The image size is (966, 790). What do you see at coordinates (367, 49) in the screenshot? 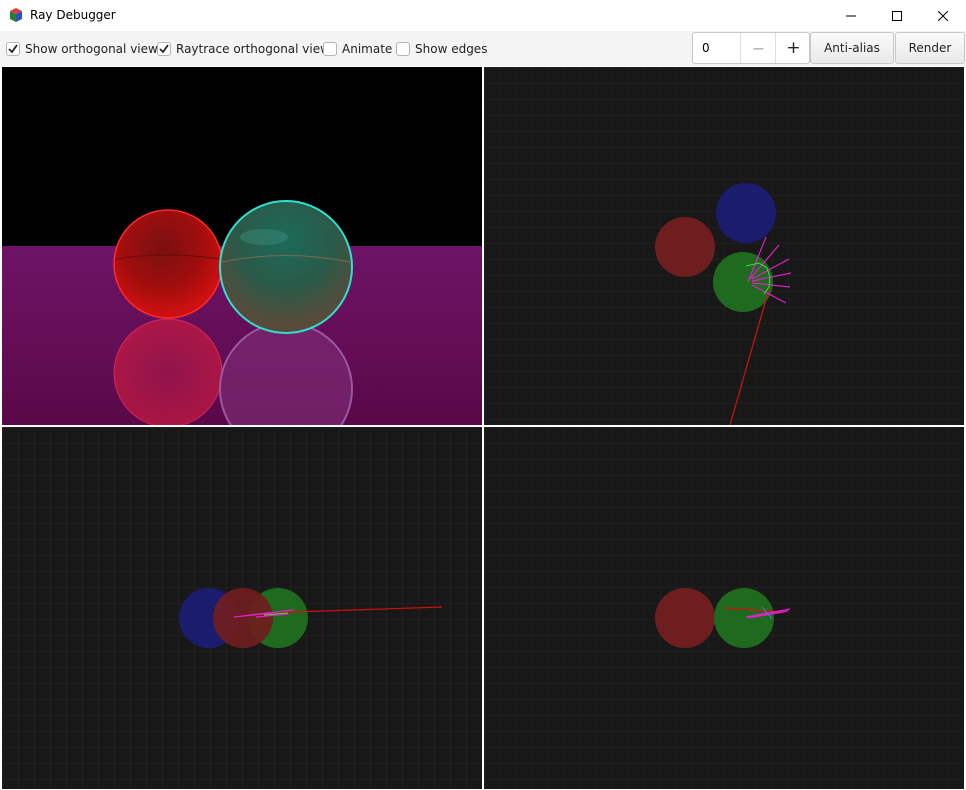
I see `checkbox-label: Animate` at bounding box center [367, 49].